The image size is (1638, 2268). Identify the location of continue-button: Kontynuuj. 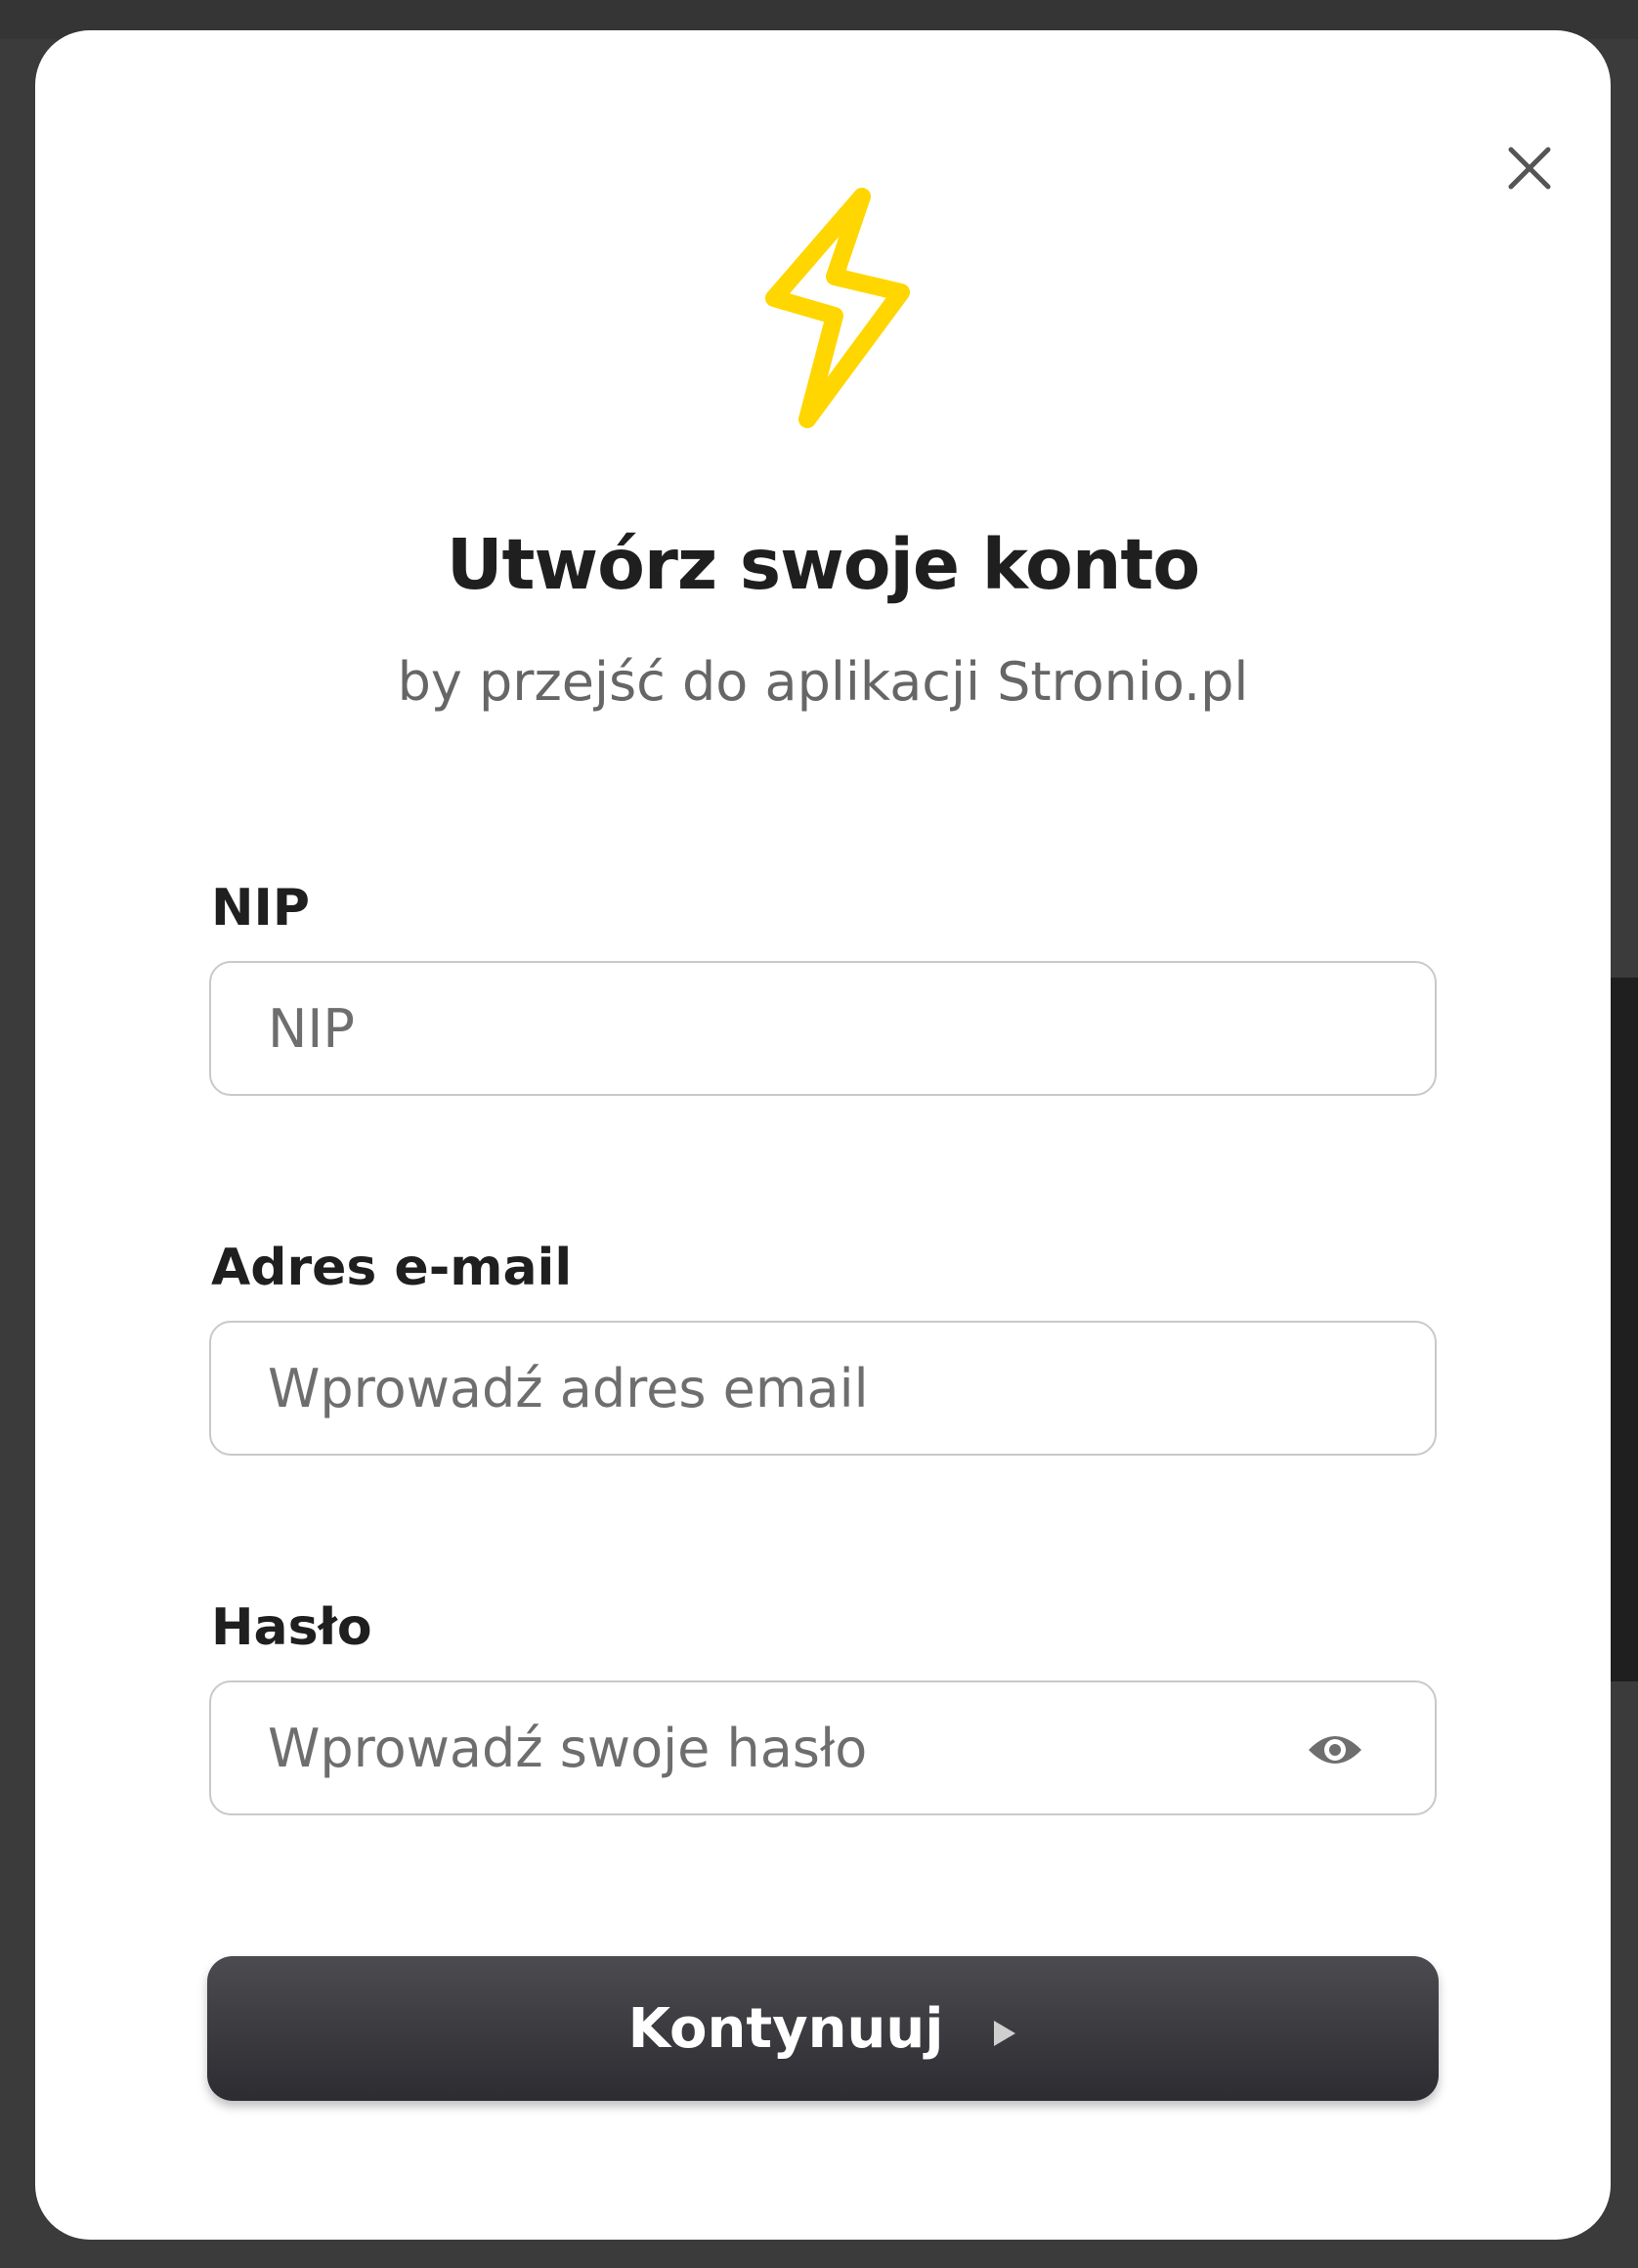
(823, 2028).